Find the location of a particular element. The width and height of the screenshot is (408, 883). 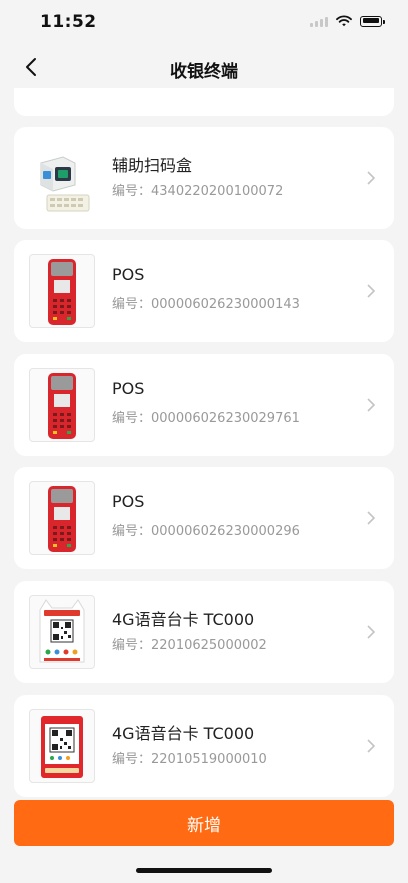

device-serial: 编号：22010625000002 is located at coordinates (189, 645).